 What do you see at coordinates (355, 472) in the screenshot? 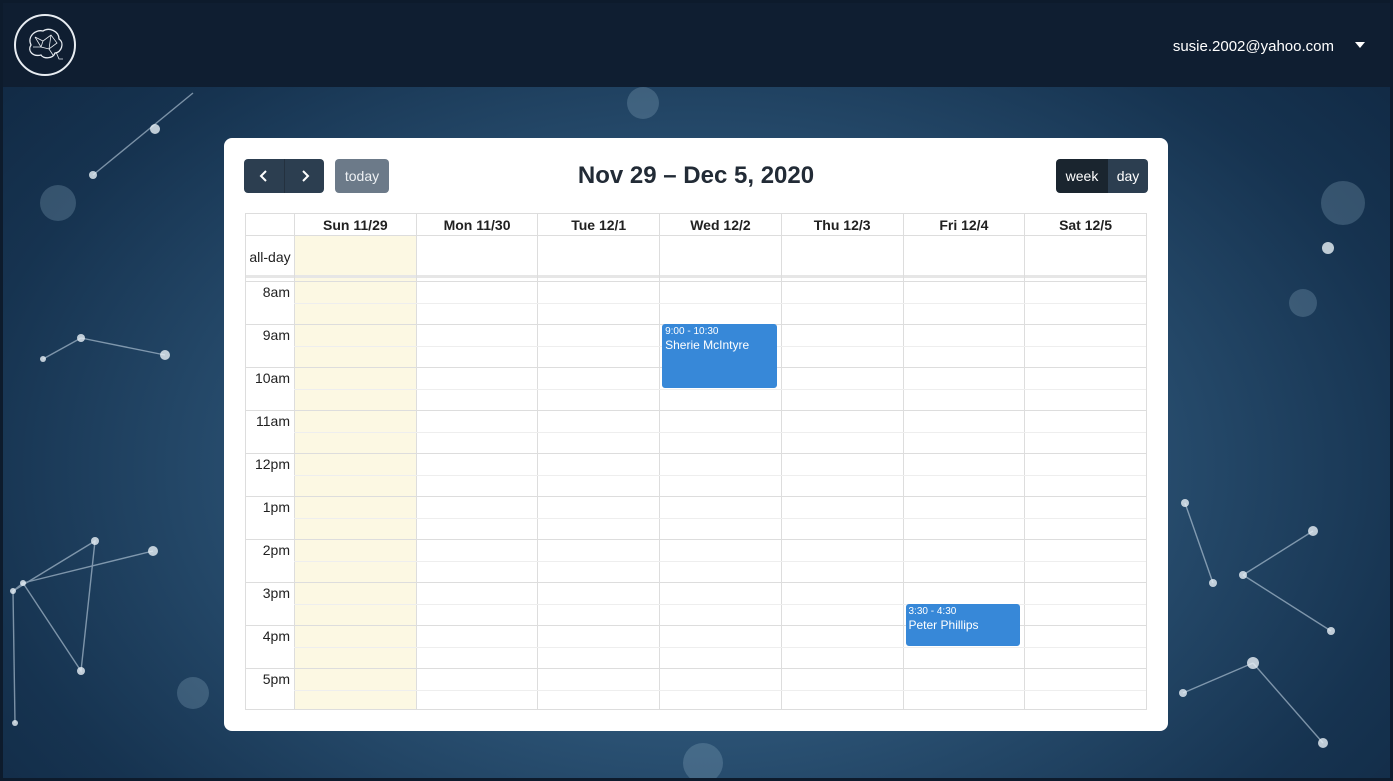
I see `today-column-highlight` at bounding box center [355, 472].